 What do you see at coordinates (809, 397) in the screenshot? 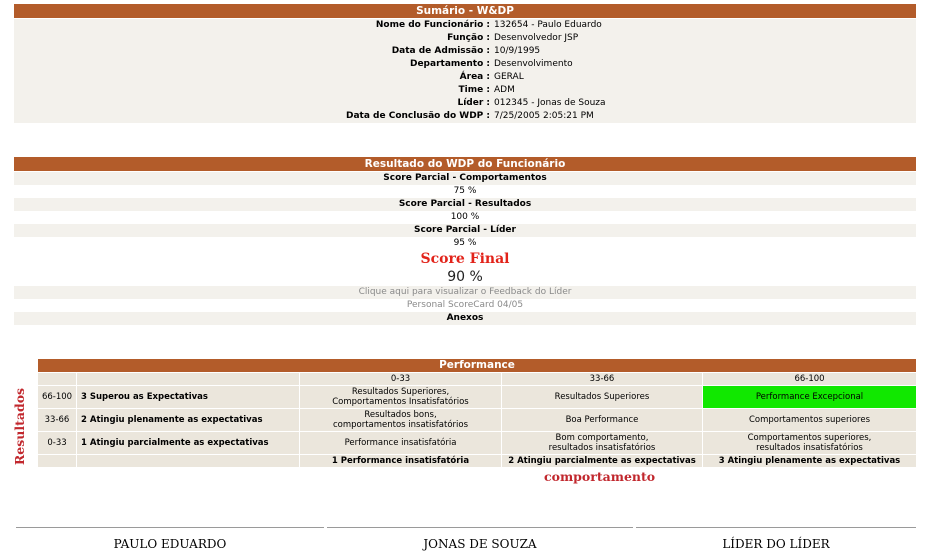
I see `grid-cell-highlighted: Performance Excepcional` at bounding box center [809, 397].